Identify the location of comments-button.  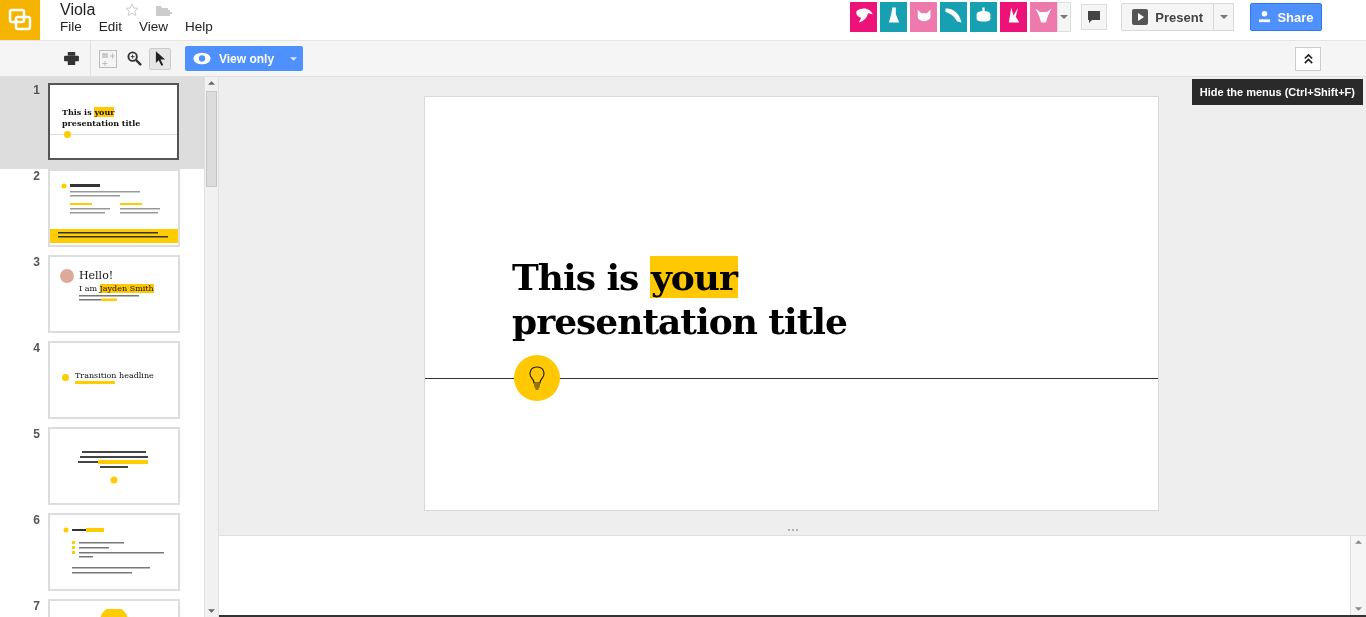
(1094, 17).